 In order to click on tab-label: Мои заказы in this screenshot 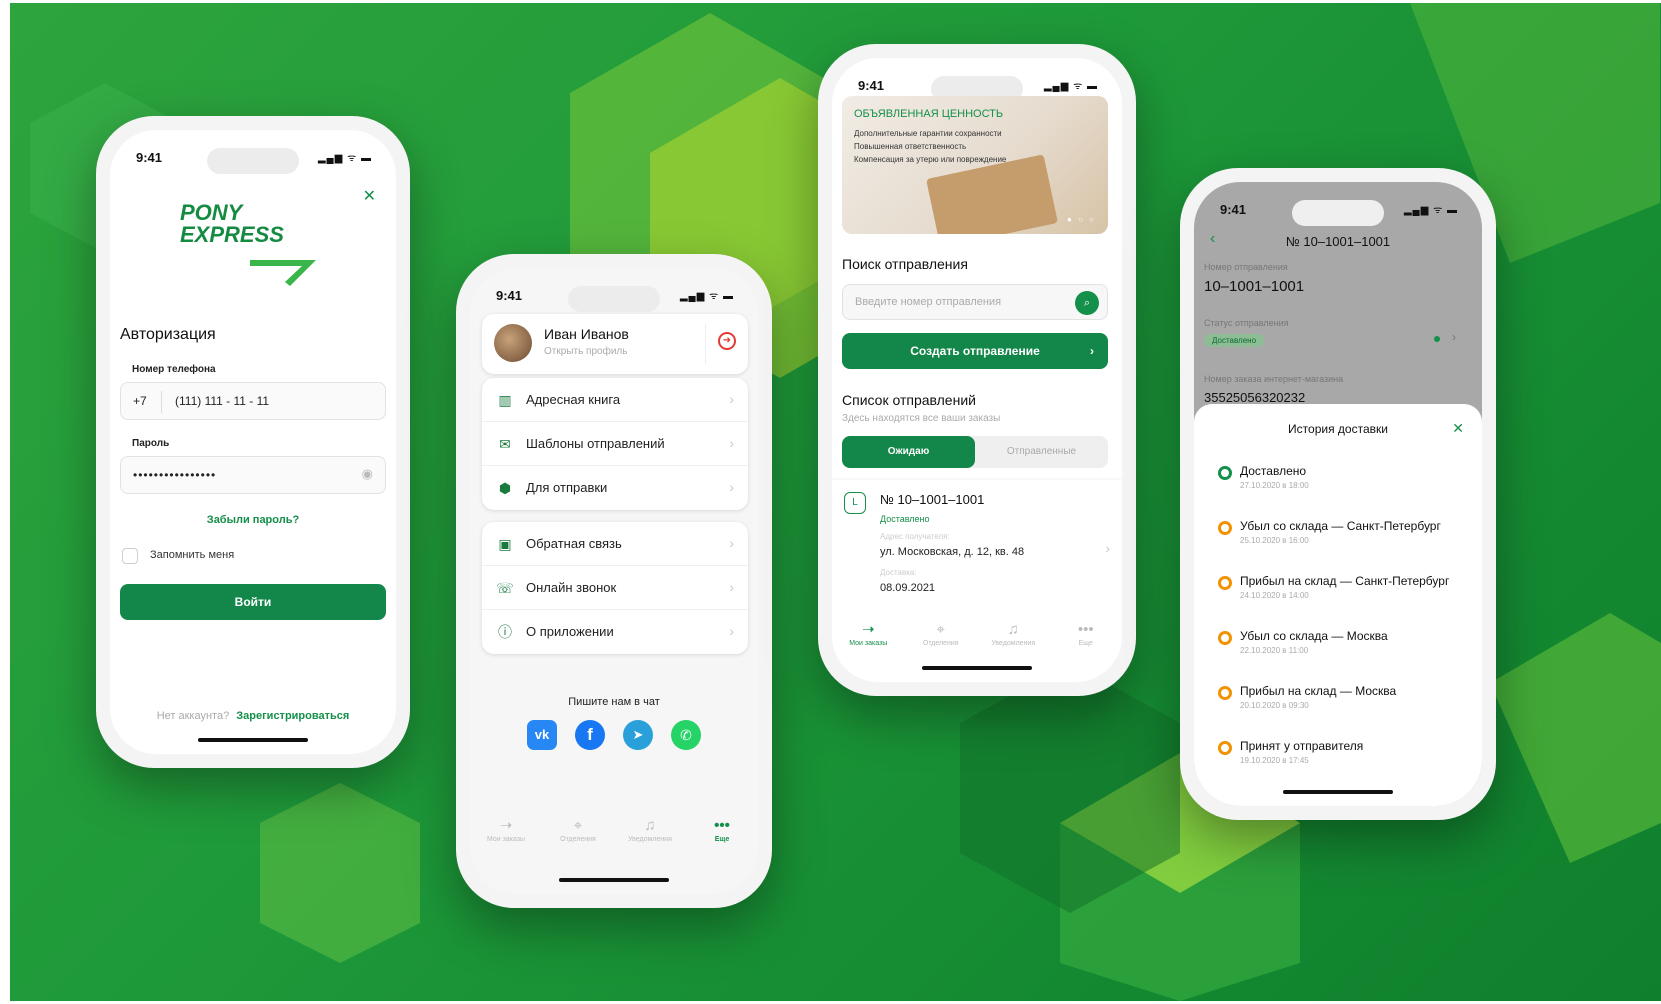, I will do `click(868, 643)`.